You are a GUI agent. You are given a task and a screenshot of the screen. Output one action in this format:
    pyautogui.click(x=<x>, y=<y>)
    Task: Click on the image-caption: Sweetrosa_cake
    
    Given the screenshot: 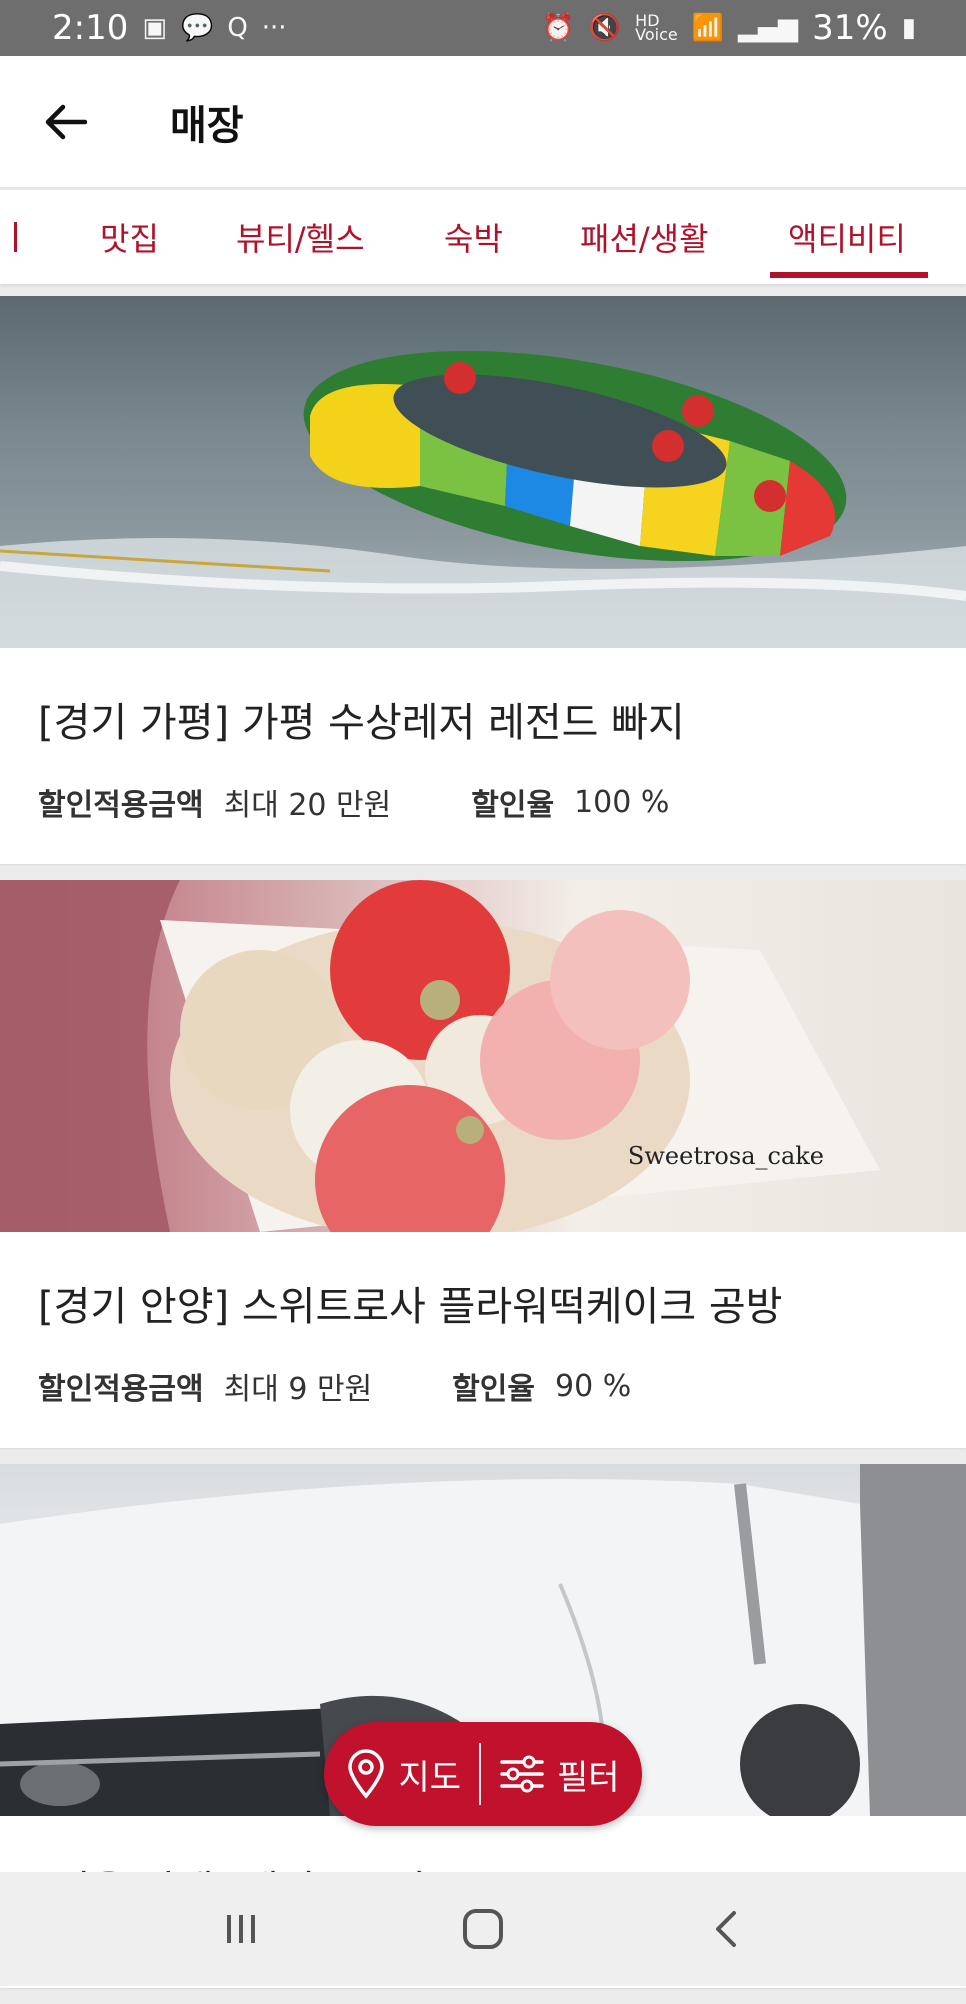 What is the action you would take?
    pyautogui.click(x=725, y=1156)
    